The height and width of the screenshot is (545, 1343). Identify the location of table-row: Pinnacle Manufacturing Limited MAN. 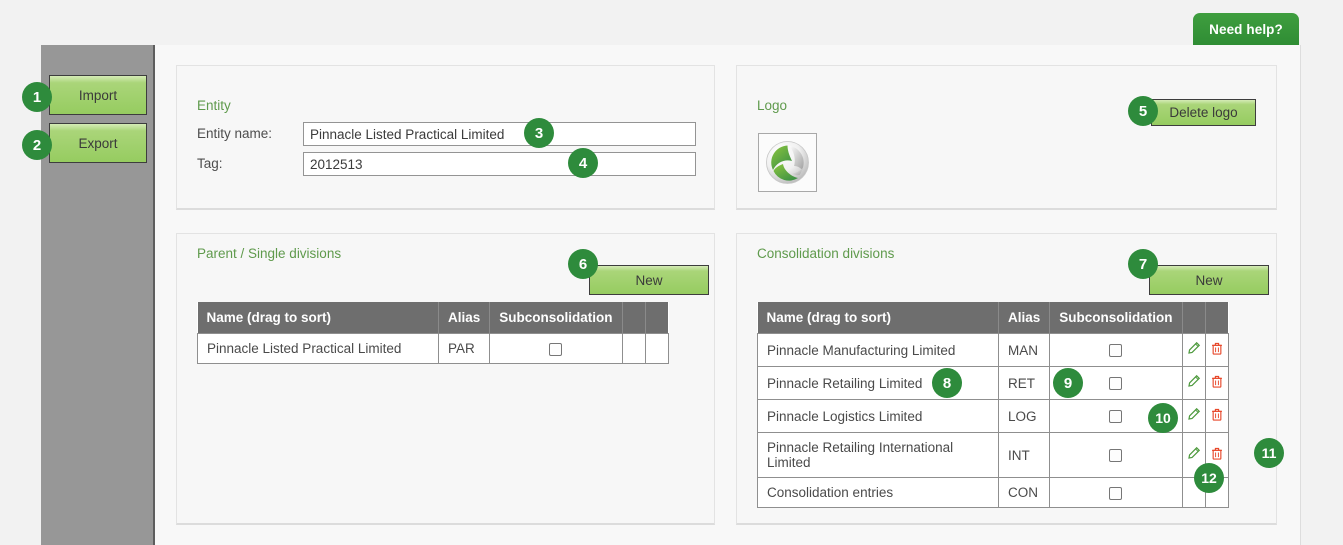
(993, 350).